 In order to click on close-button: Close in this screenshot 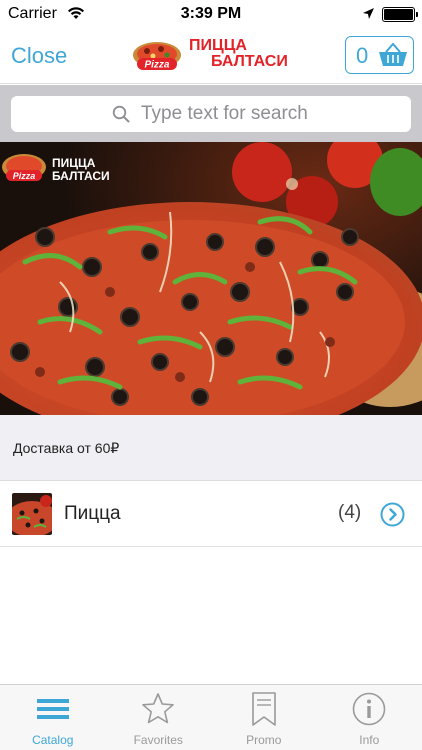, I will do `click(39, 56)`.